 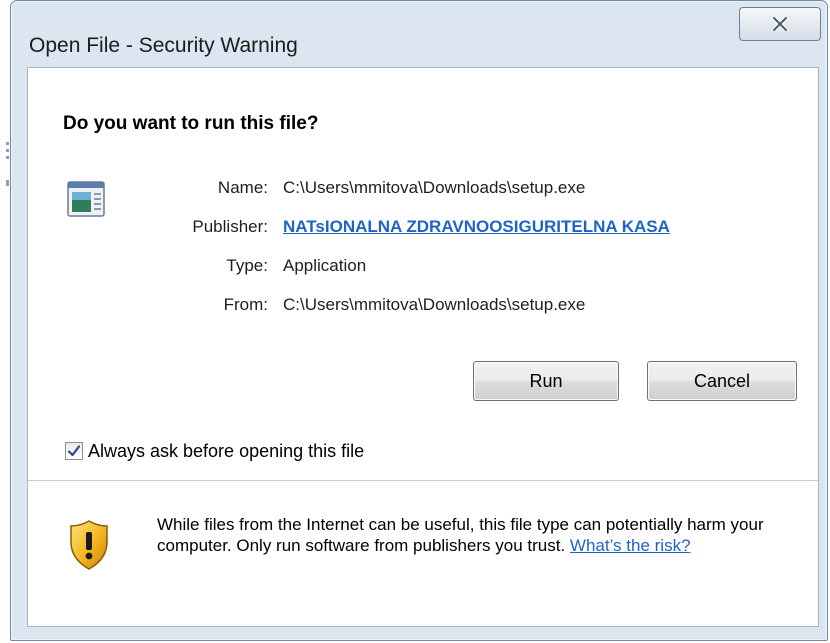 I want to click on section-divider, so click(x=423, y=480).